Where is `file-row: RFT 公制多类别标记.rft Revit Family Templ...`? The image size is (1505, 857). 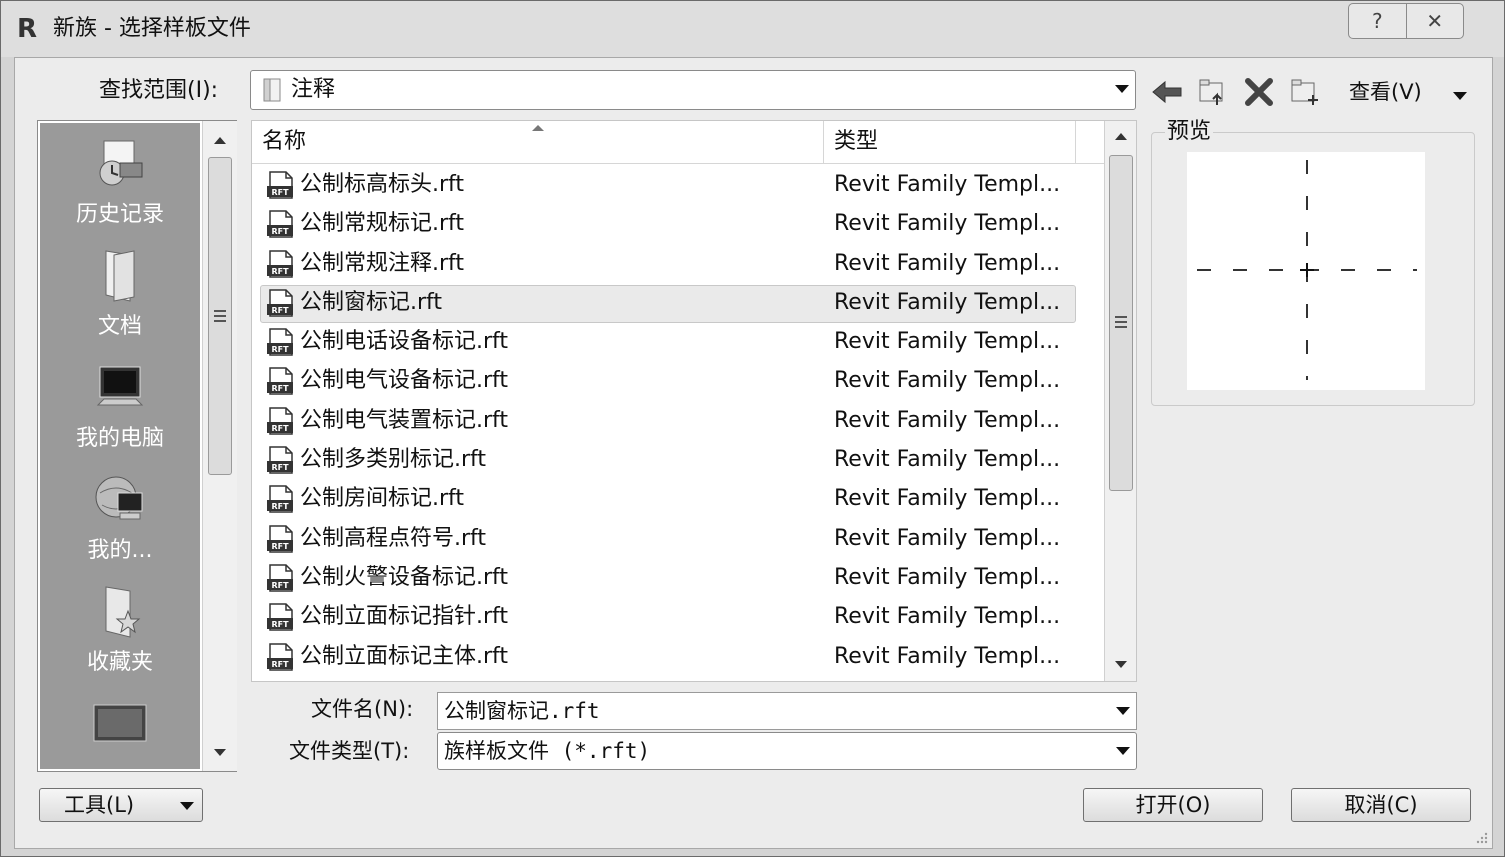 file-row: RFT 公制多类别标记.rft Revit Family Templ... is located at coordinates (678, 459).